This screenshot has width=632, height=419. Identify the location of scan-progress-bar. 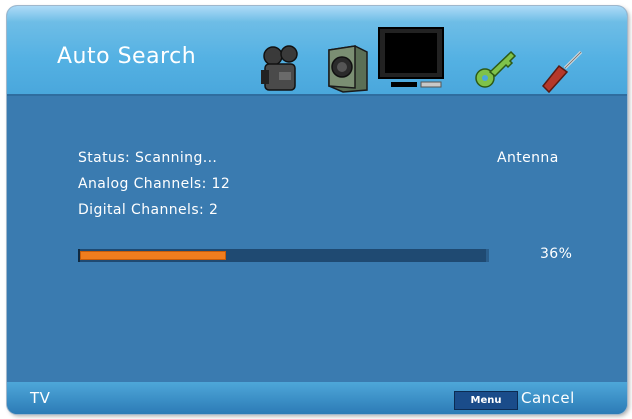
(283, 255).